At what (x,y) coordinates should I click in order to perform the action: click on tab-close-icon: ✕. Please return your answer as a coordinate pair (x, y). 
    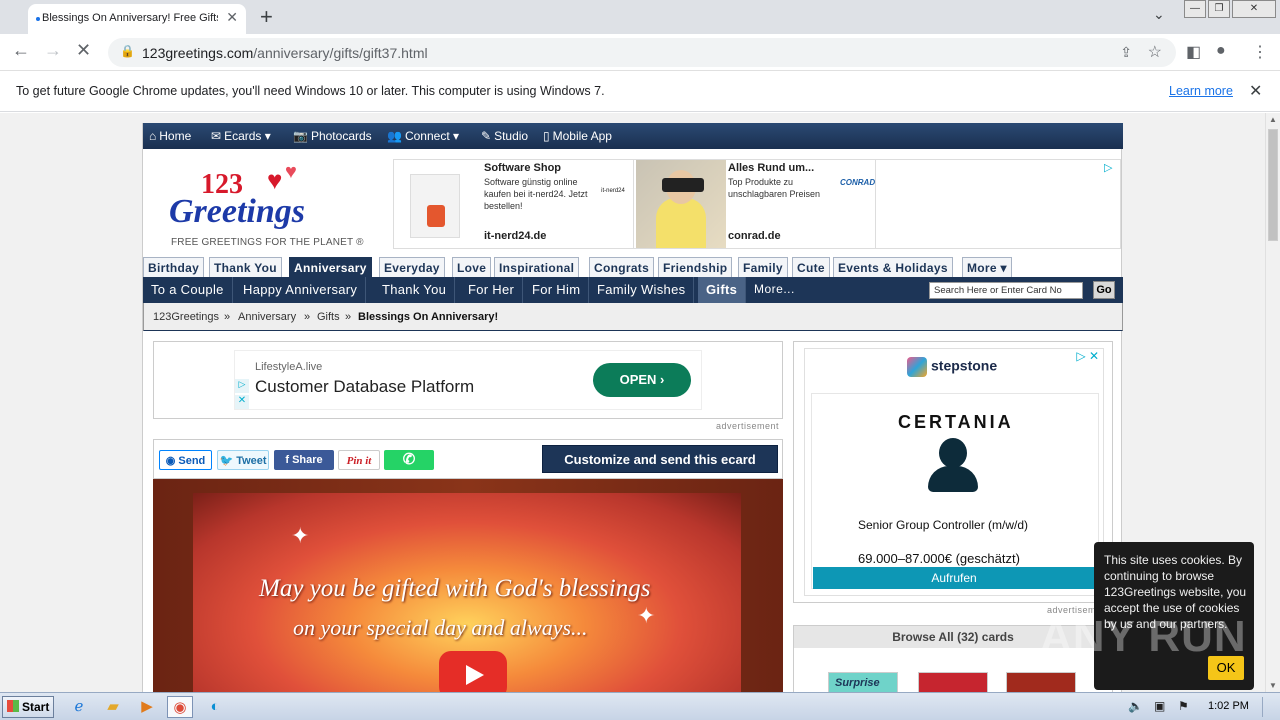
    Looking at the image, I should click on (232, 17).